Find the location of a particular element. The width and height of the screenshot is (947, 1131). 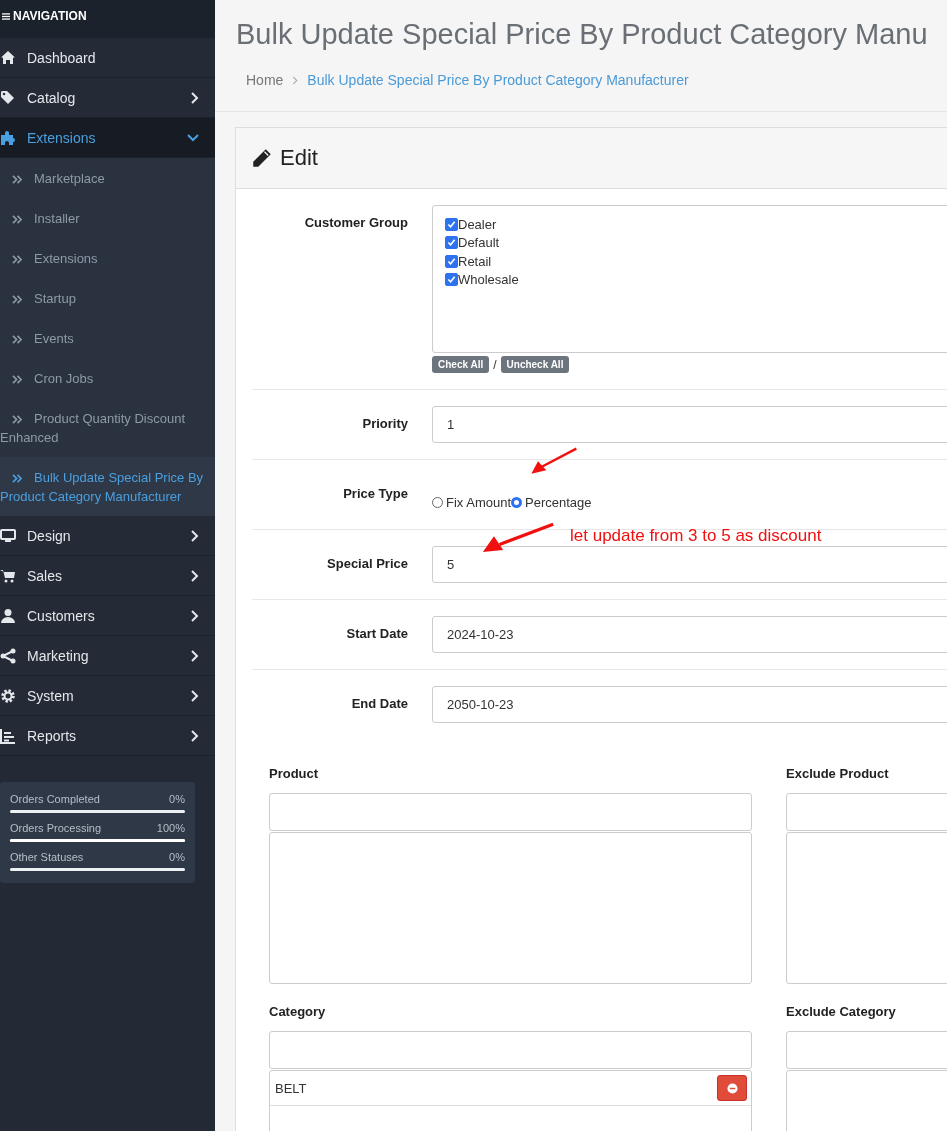

minus-circle-icon is located at coordinates (732, 1088).